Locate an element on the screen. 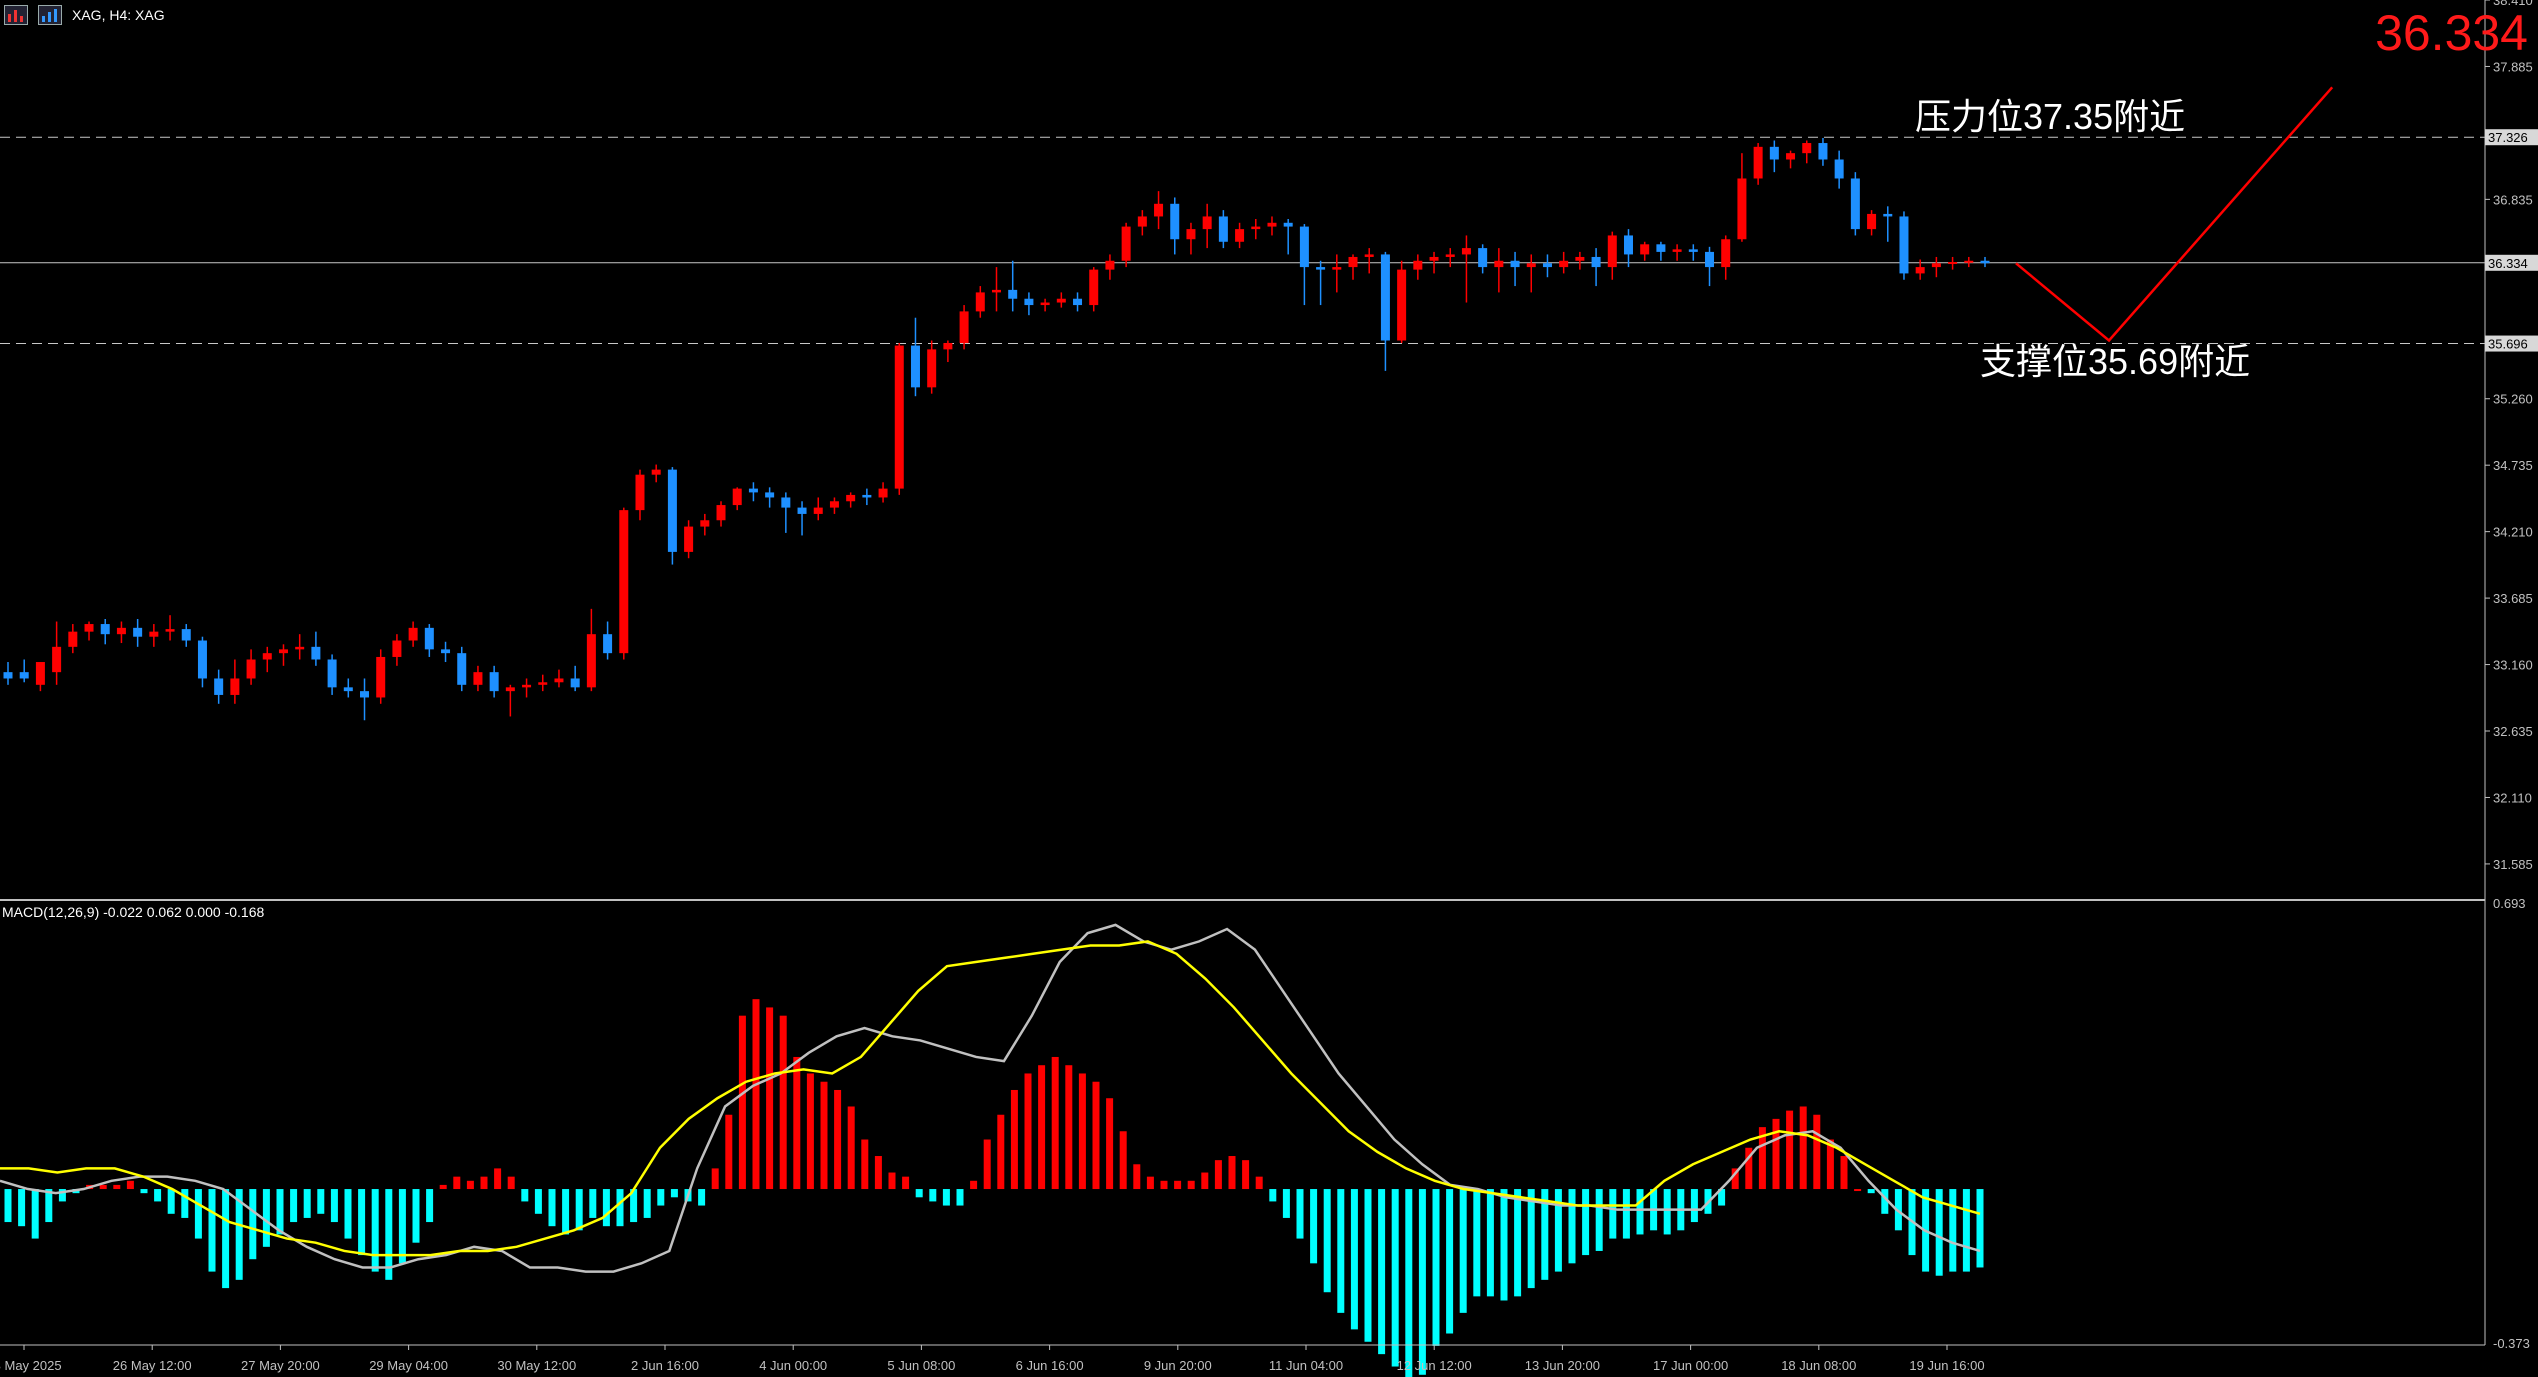 Image resolution: width=2538 pixels, height=1377 pixels. x-tick-label: 23 May 2025 is located at coordinates (31, 1365).